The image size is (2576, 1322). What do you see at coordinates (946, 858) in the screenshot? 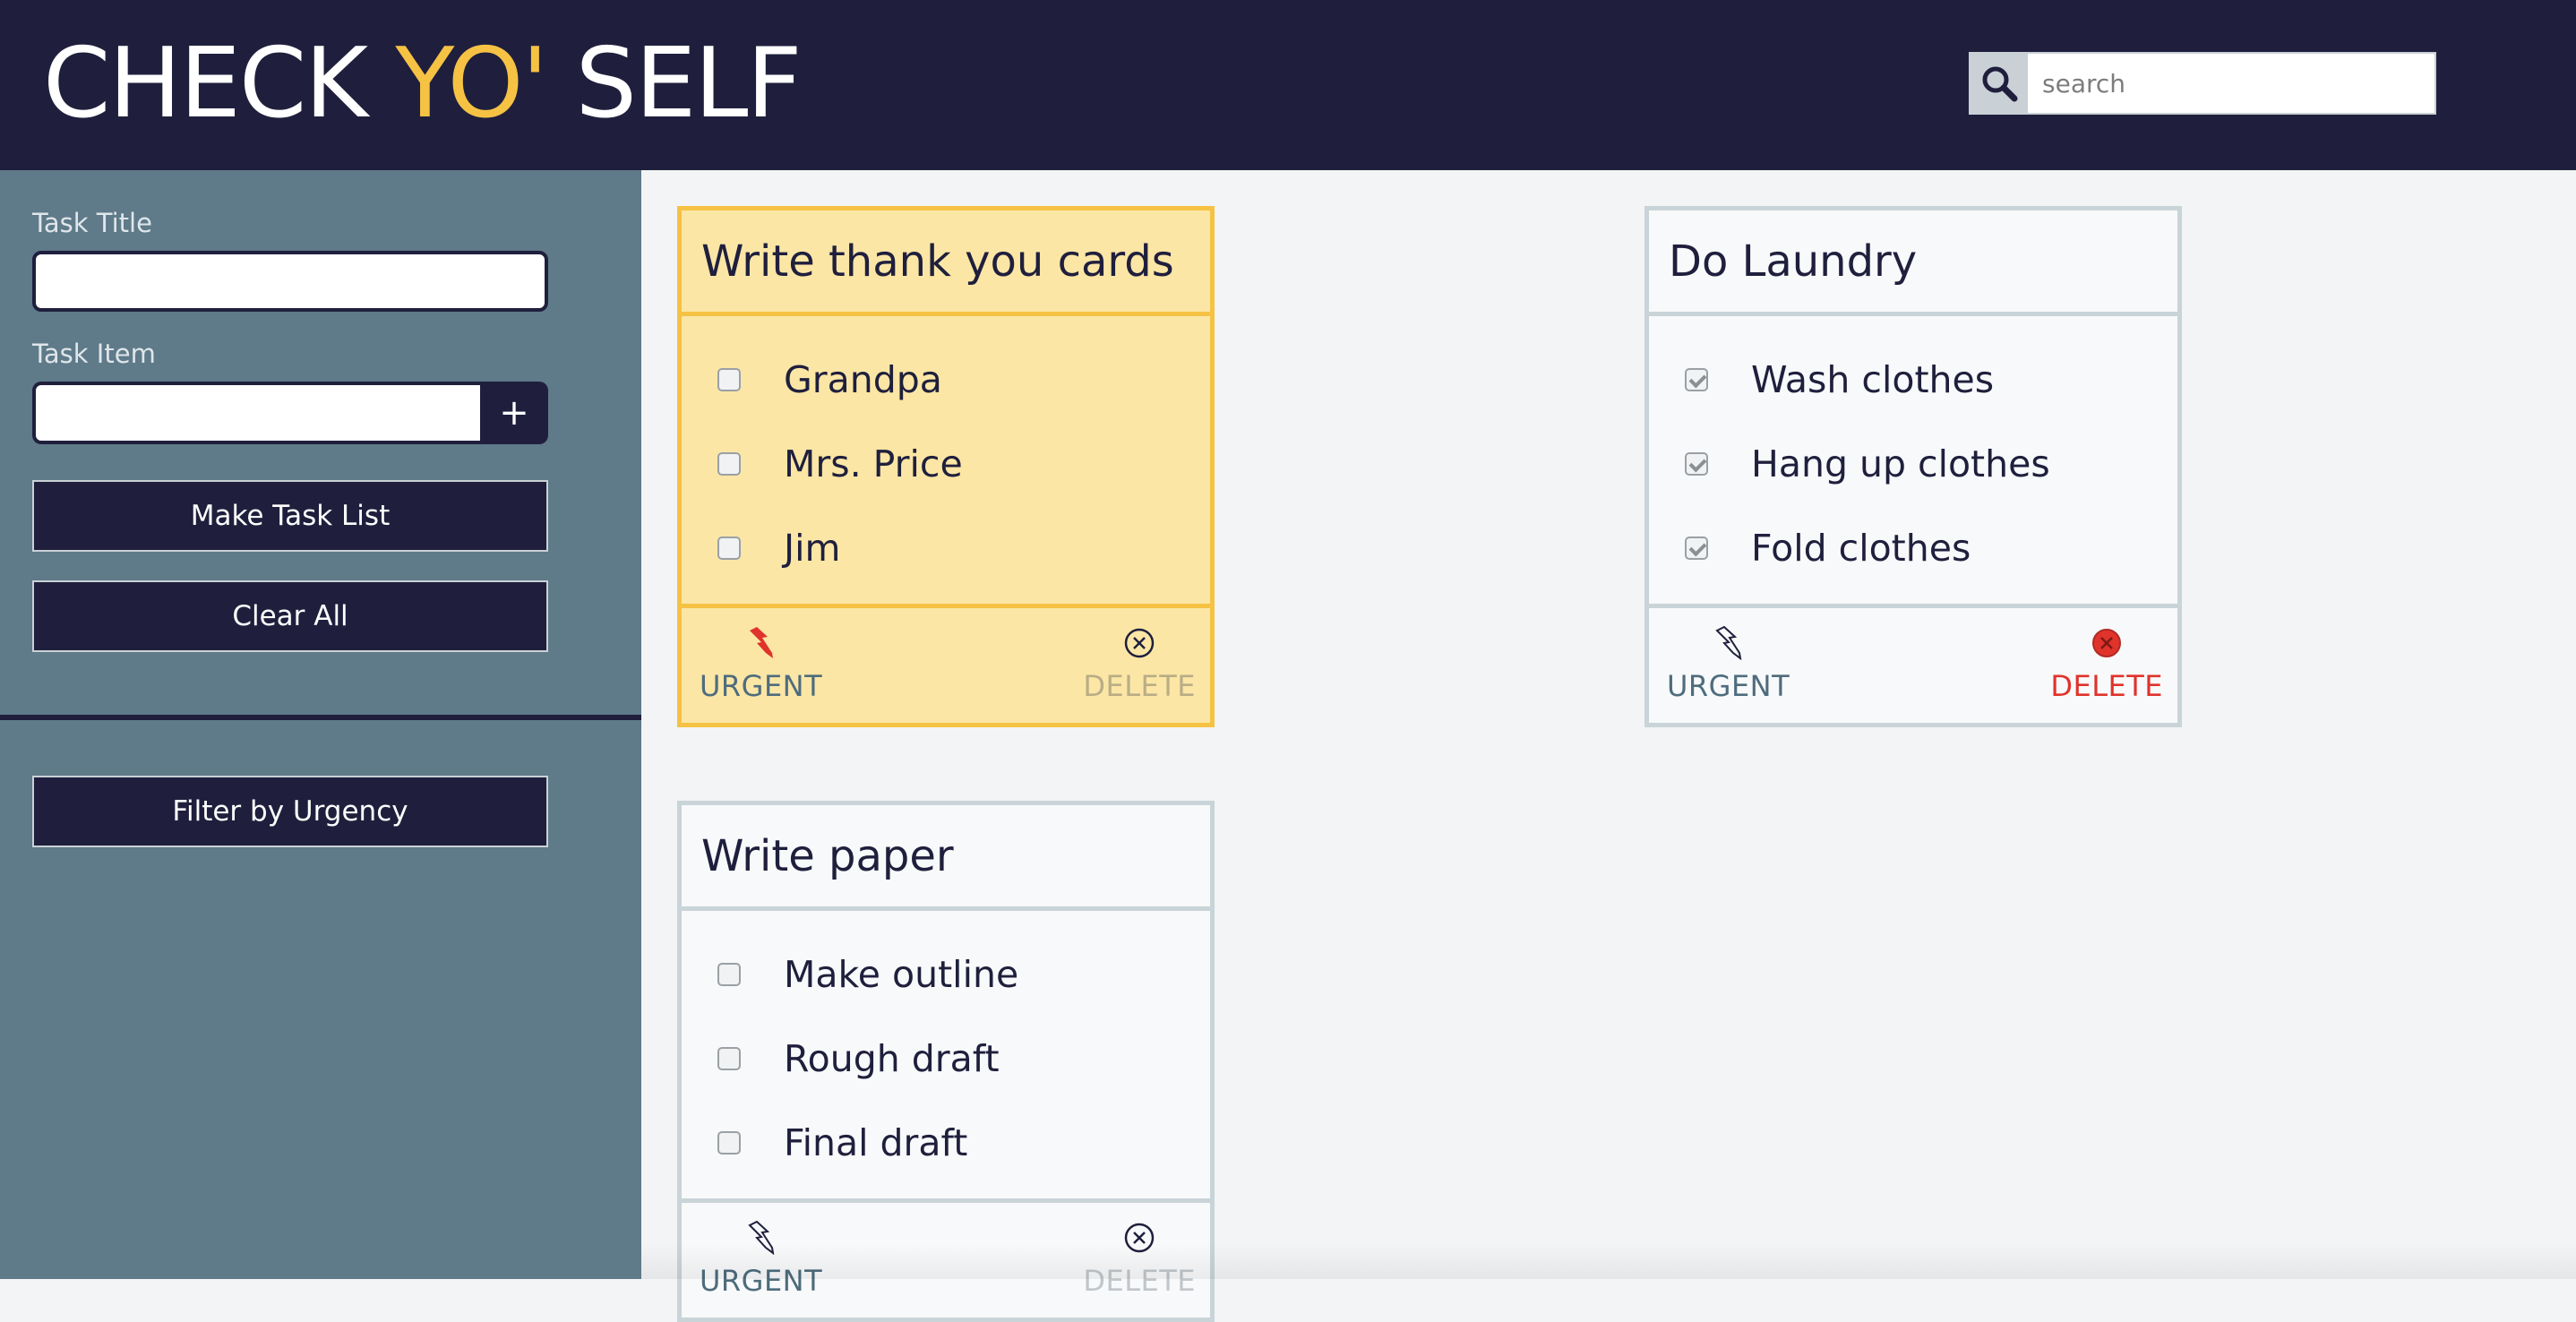
I see `card-title: Write paper` at bounding box center [946, 858].